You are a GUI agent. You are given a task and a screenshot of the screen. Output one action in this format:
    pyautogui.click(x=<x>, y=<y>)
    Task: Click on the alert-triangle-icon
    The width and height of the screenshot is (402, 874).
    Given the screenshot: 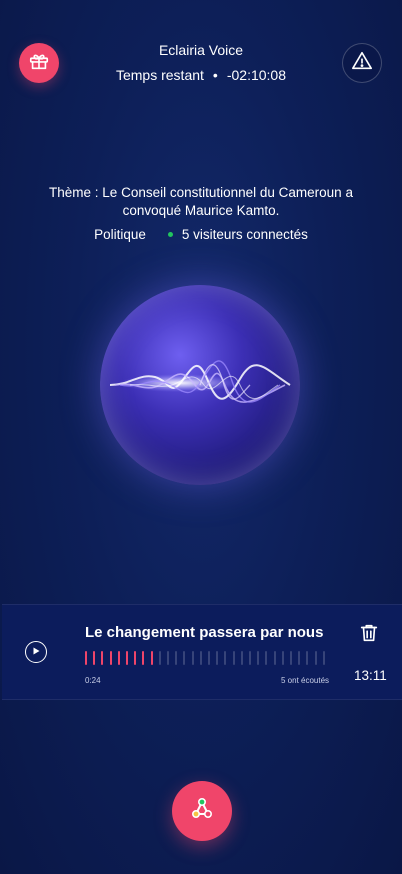 What is the action you would take?
    pyautogui.click(x=362, y=63)
    